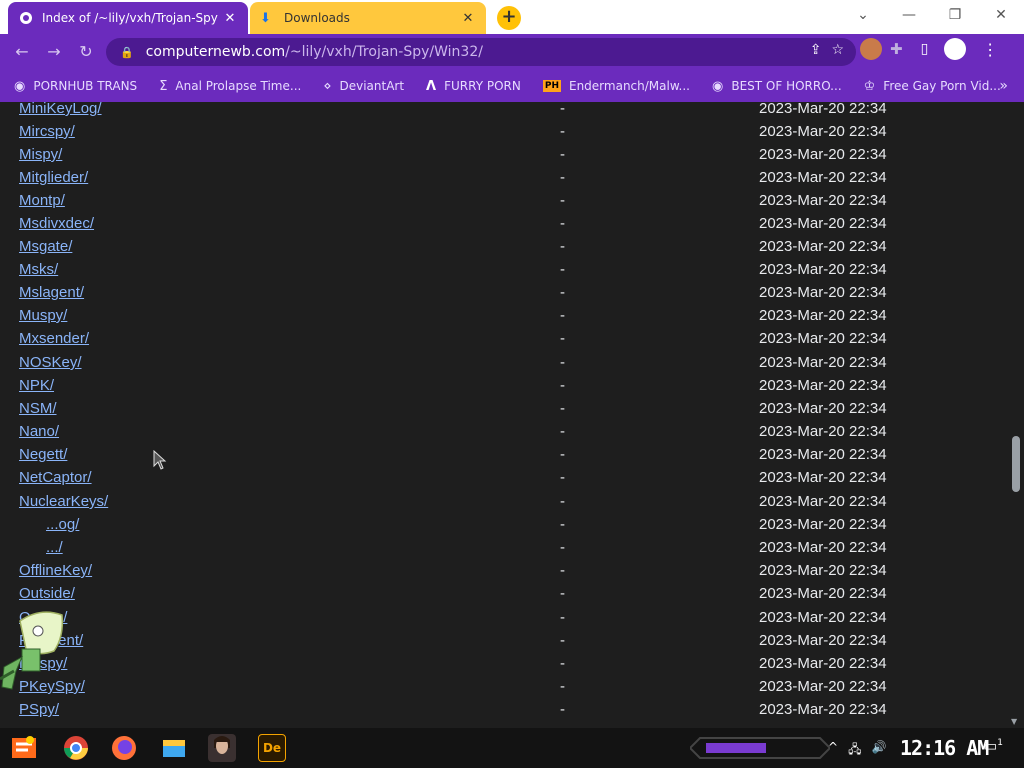  I want to click on entry-link: ...og/, so click(62, 524).